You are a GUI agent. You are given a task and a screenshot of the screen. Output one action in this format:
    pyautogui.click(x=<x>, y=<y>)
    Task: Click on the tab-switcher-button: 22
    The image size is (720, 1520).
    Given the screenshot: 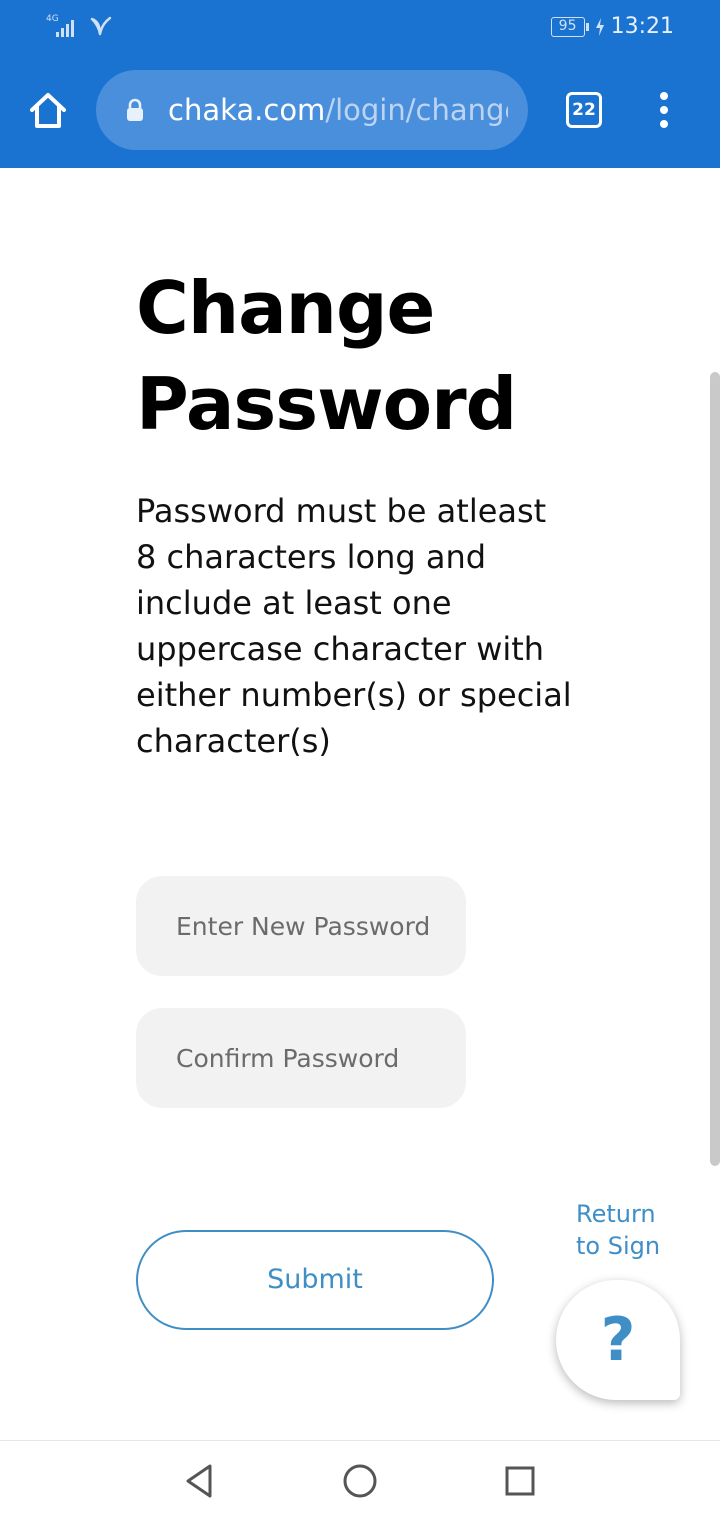 What is the action you would take?
    pyautogui.click(x=584, y=110)
    